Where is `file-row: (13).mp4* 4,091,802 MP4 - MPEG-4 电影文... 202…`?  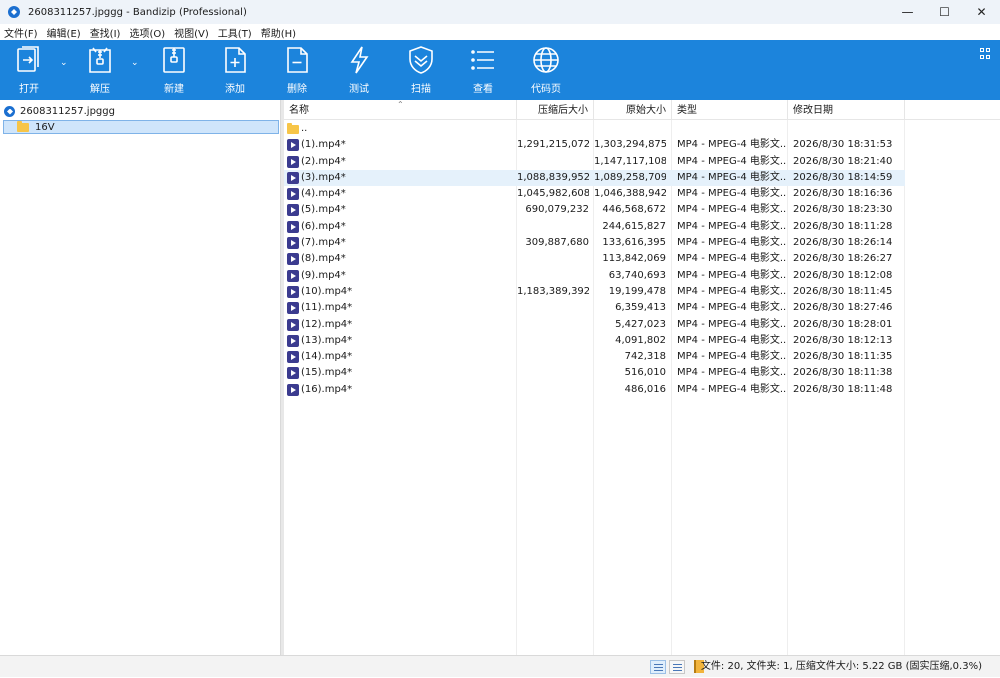 file-row: (13).mp4* 4,091,802 MP4 - MPEG-4 电影文... 202… is located at coordinates (594, 341).